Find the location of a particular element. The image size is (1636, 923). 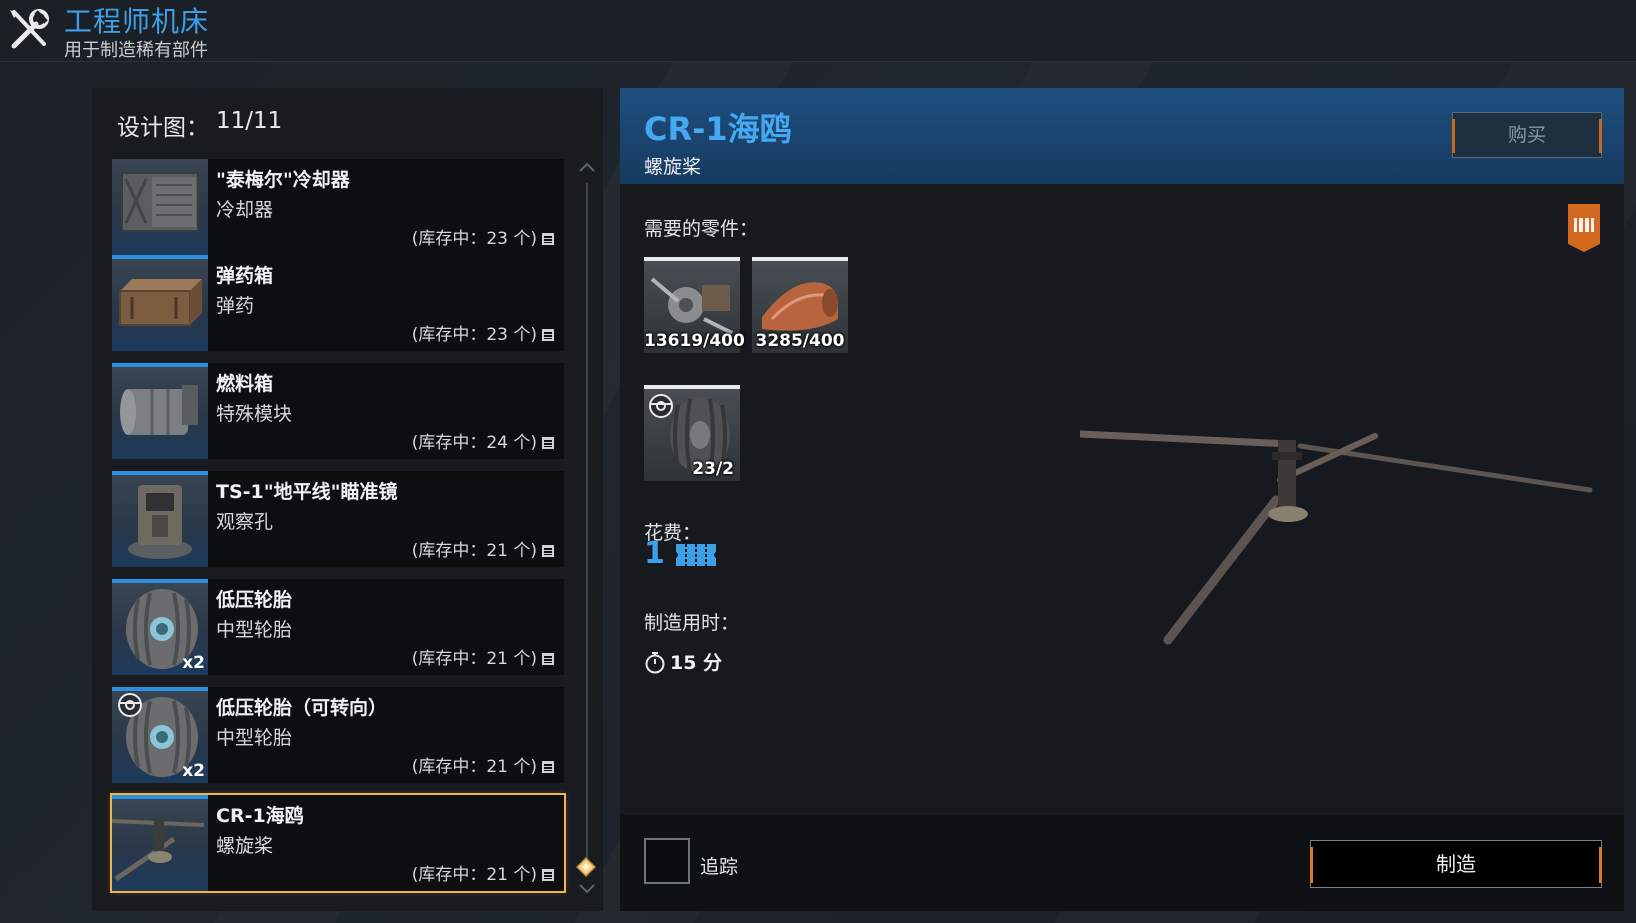

part-quantity: 23/2 is located at coordinates (713, 469).